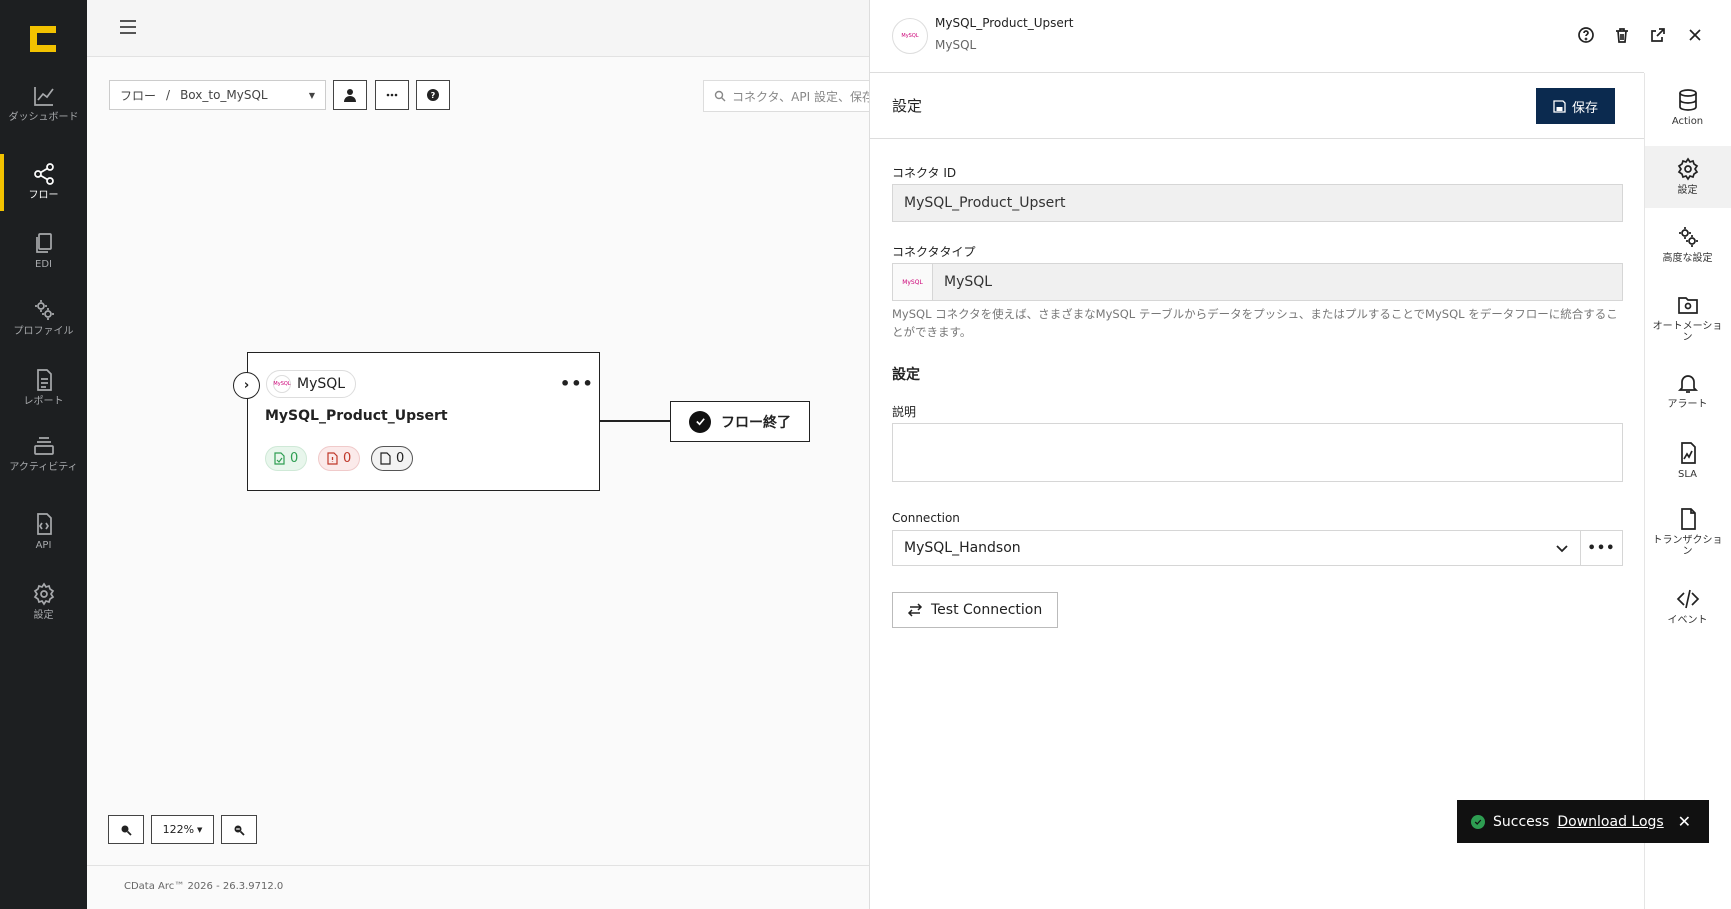 Image resolution: width=1731 pixels, height=909 pixels. Describe the element at coordinates (478, 887) in the screenshot. I see `footer: CData Arc™ 2026 - 26.3.9712.0` at that location.